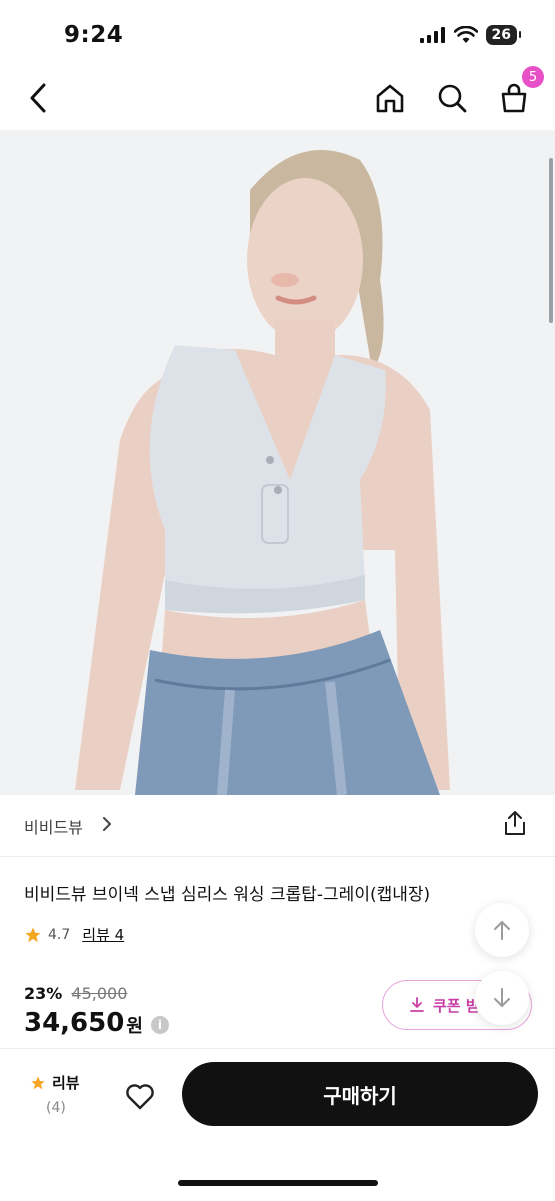 The height and width of the screenshot is (1201, 555). I want to click on battery-indicator: 26, so click(503, 35).